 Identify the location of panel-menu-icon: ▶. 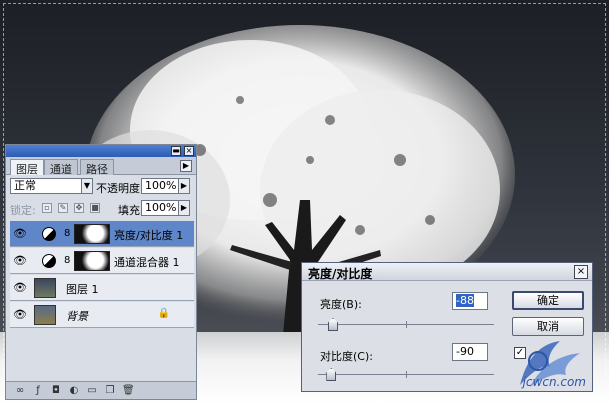
(186, 166).